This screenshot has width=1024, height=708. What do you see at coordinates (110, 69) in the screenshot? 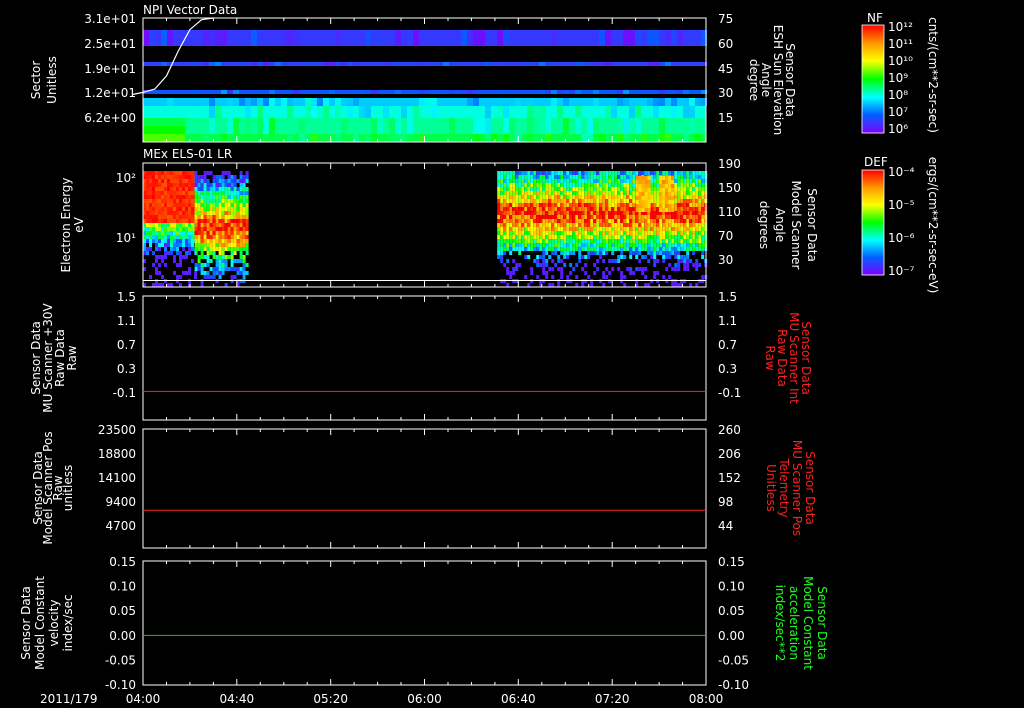
I see `npi-left-tick-label: 1.9e+01` at bounding box center [110, 69].